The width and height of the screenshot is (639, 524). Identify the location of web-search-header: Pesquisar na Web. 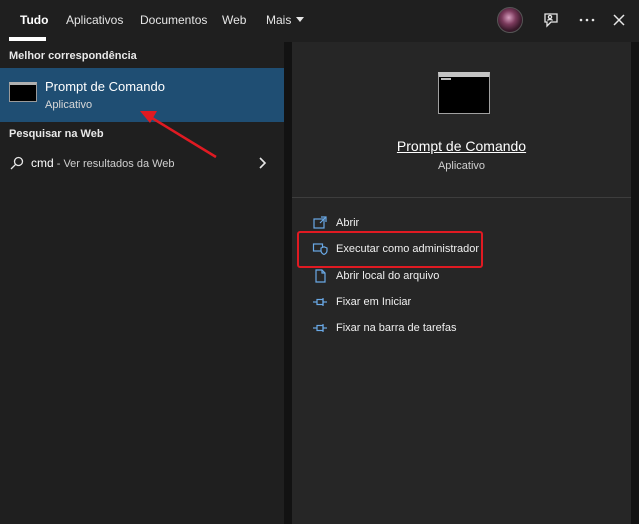
(56, 134).